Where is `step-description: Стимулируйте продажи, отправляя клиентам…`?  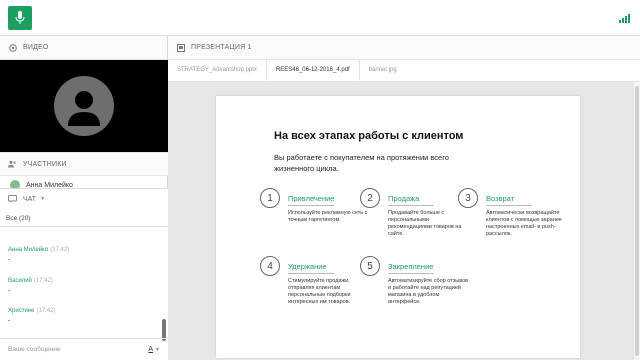
step-description: Стимулируйте продажи, отправляя клиентам… is located at coordinates (319, 291).